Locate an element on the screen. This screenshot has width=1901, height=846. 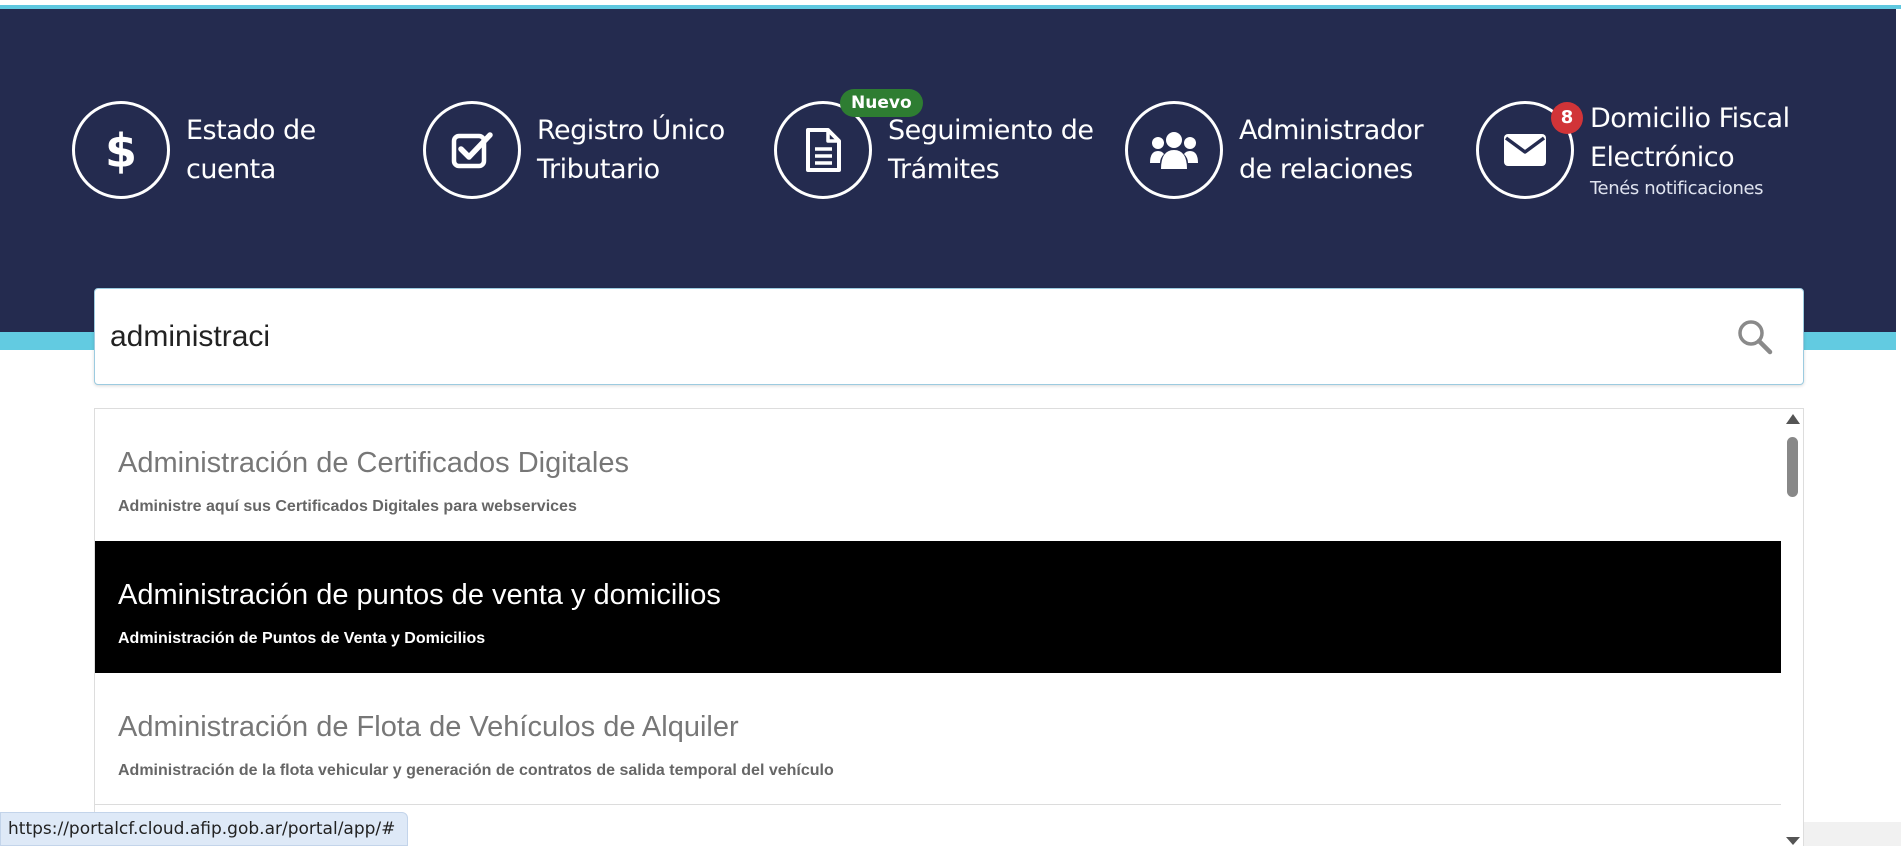
scrollbar-thumb is located at coordinates (1792, 467).